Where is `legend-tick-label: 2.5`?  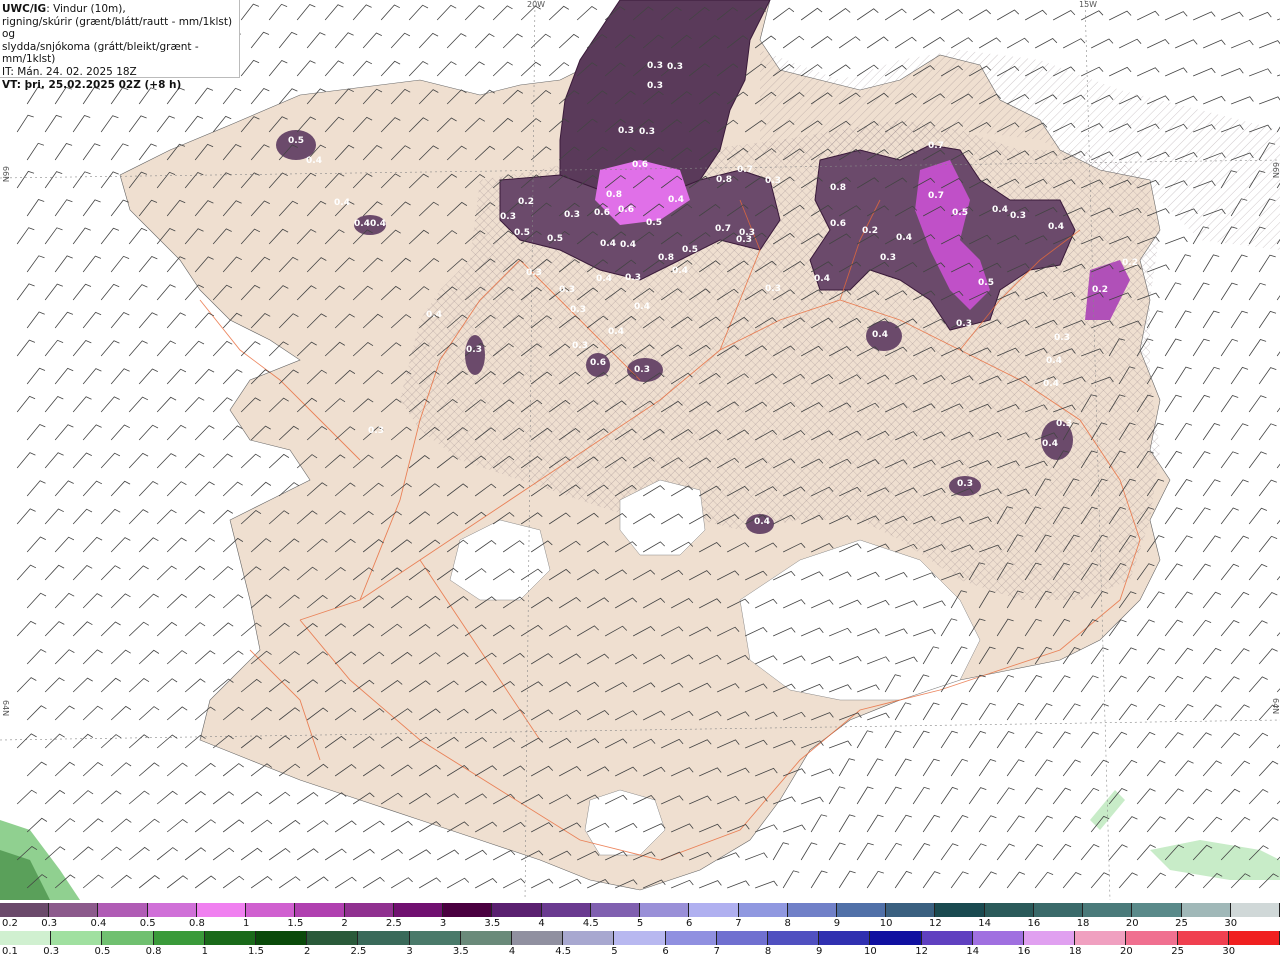 legend-tick-label: 2.5 is located at coordinates (393, 923).